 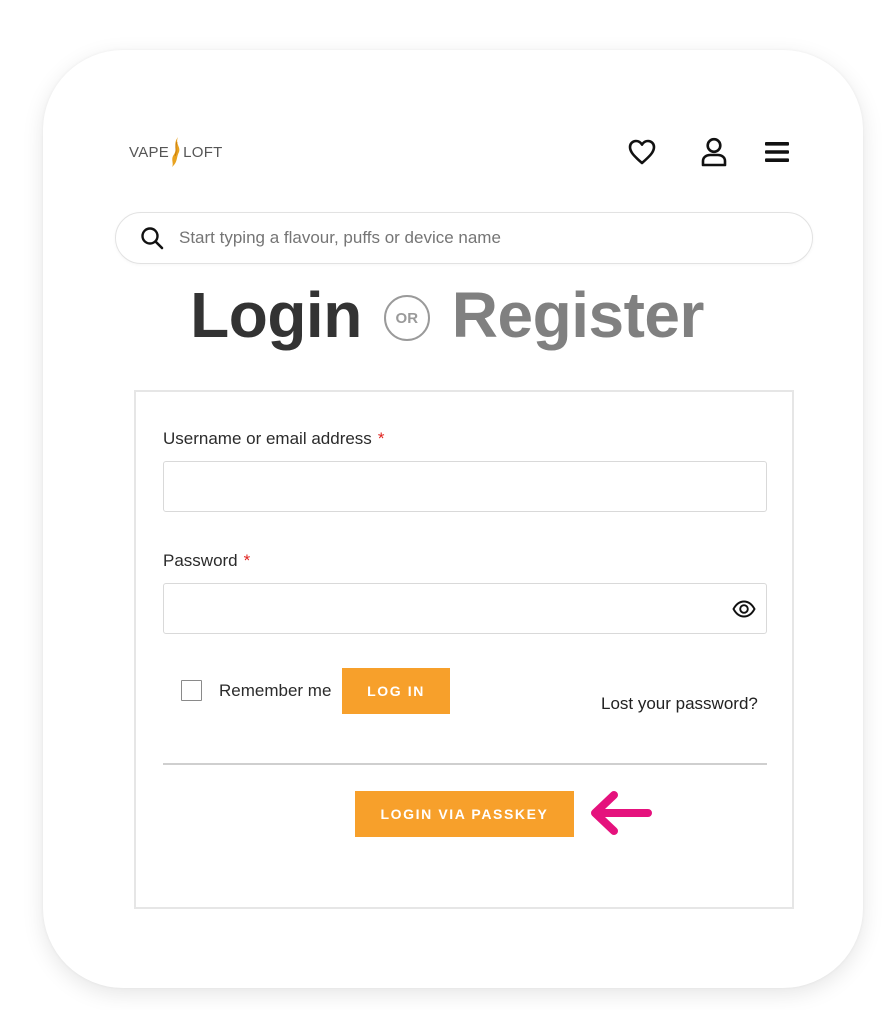 I want to click on remember-me-label: Remember me, so click(x=275, y=690).